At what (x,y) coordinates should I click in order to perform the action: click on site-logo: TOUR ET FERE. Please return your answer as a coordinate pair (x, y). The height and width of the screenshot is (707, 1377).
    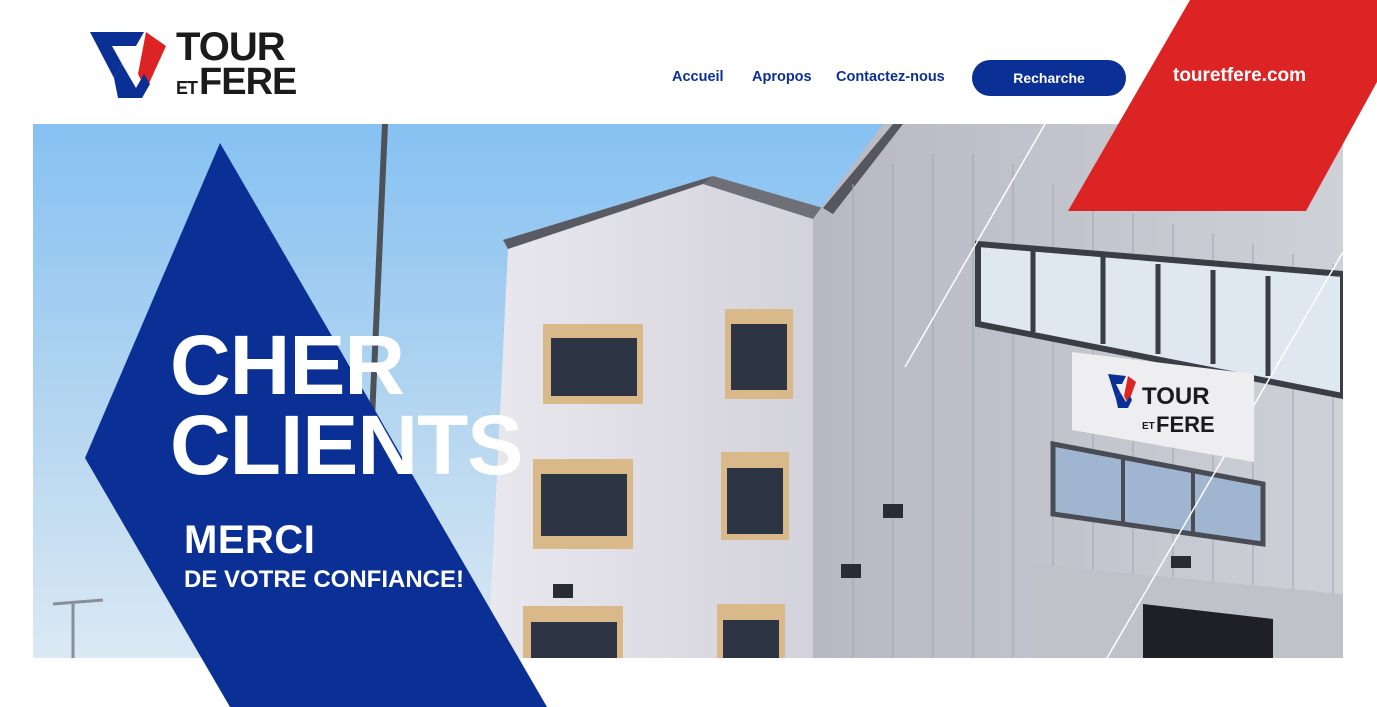
    Looking at the image, I should click on (195, 63).